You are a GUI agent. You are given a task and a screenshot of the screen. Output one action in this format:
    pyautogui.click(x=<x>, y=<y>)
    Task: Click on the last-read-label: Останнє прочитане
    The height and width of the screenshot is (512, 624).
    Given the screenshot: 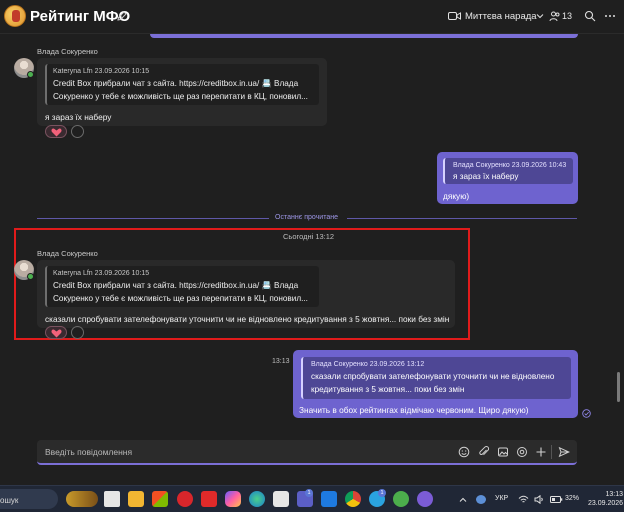 What is the action you would take?
    pyautogui.click(x=306, y=217)
    